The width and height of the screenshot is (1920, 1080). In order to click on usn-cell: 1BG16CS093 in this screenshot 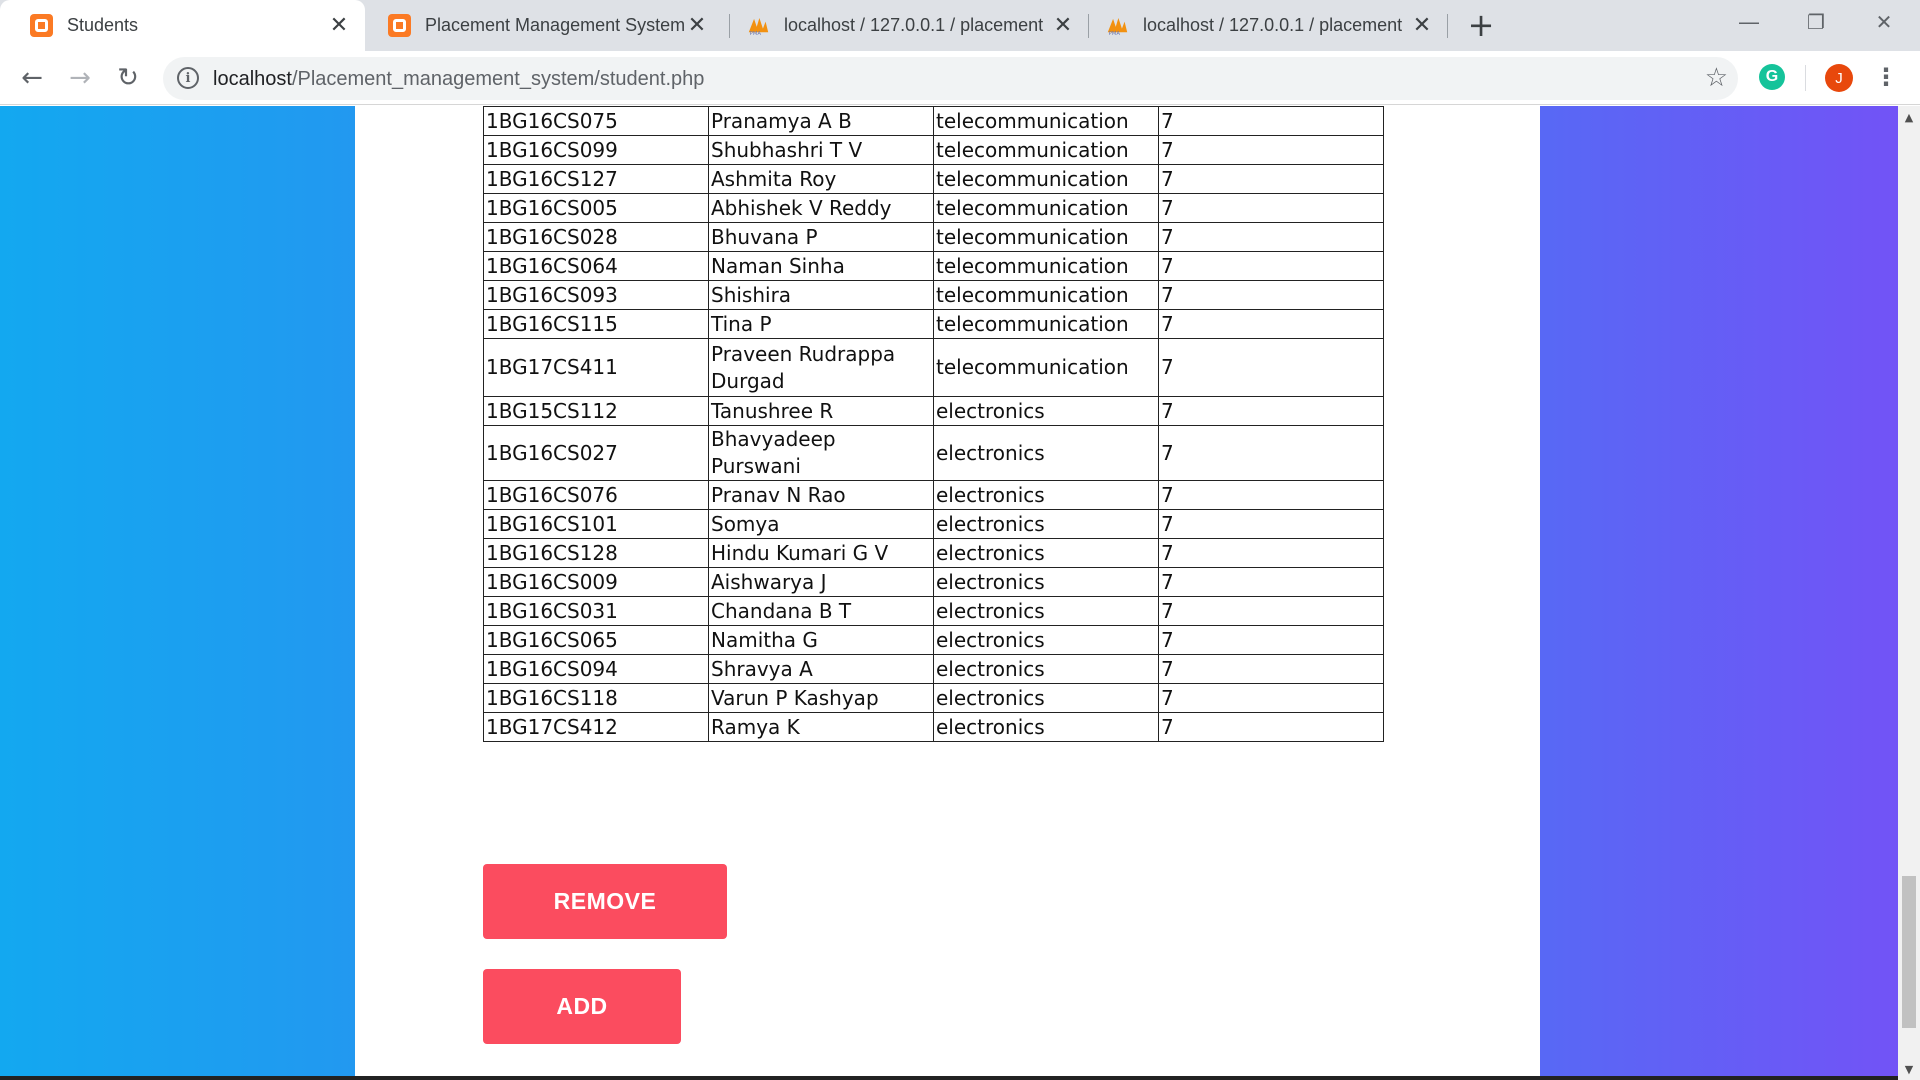, I will do `click(596, 295)`.